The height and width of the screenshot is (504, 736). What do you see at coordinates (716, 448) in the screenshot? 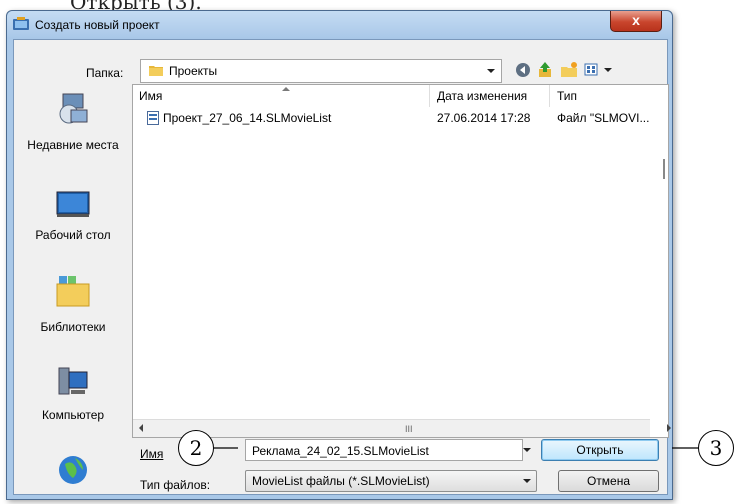
I see `callout-3: 3` at bounding box center [716, 448].